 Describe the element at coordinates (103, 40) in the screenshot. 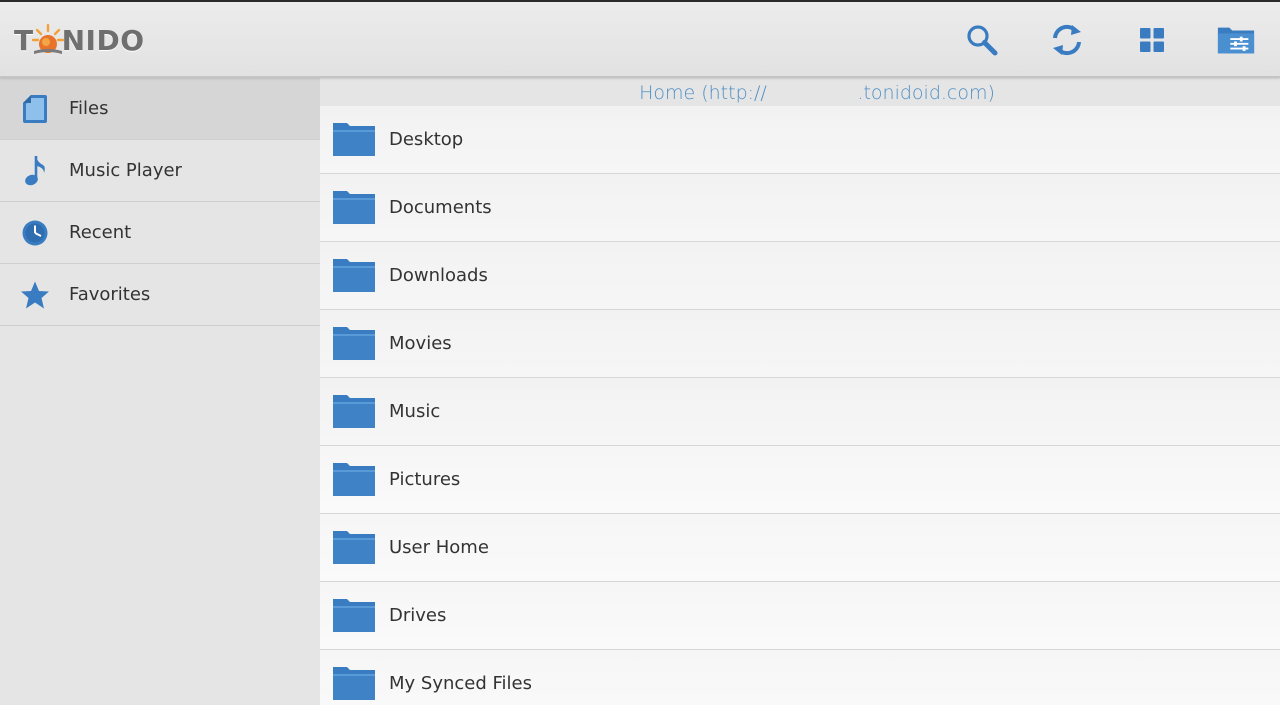

I see `logo-letters-nido: NIDO` at that location.